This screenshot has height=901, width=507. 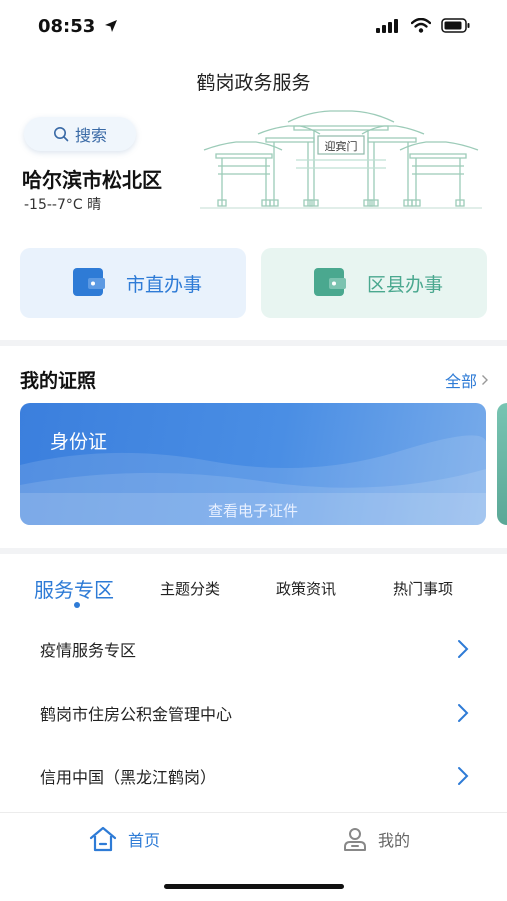 I want to click on view-e-certificate-button: 查看电子证件, so click(x=253, y=510).